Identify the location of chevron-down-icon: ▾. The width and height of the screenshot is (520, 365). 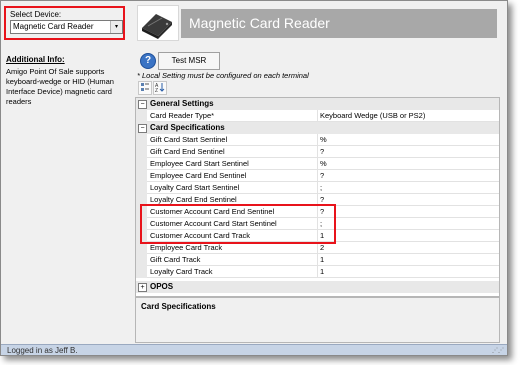
(116, 27).